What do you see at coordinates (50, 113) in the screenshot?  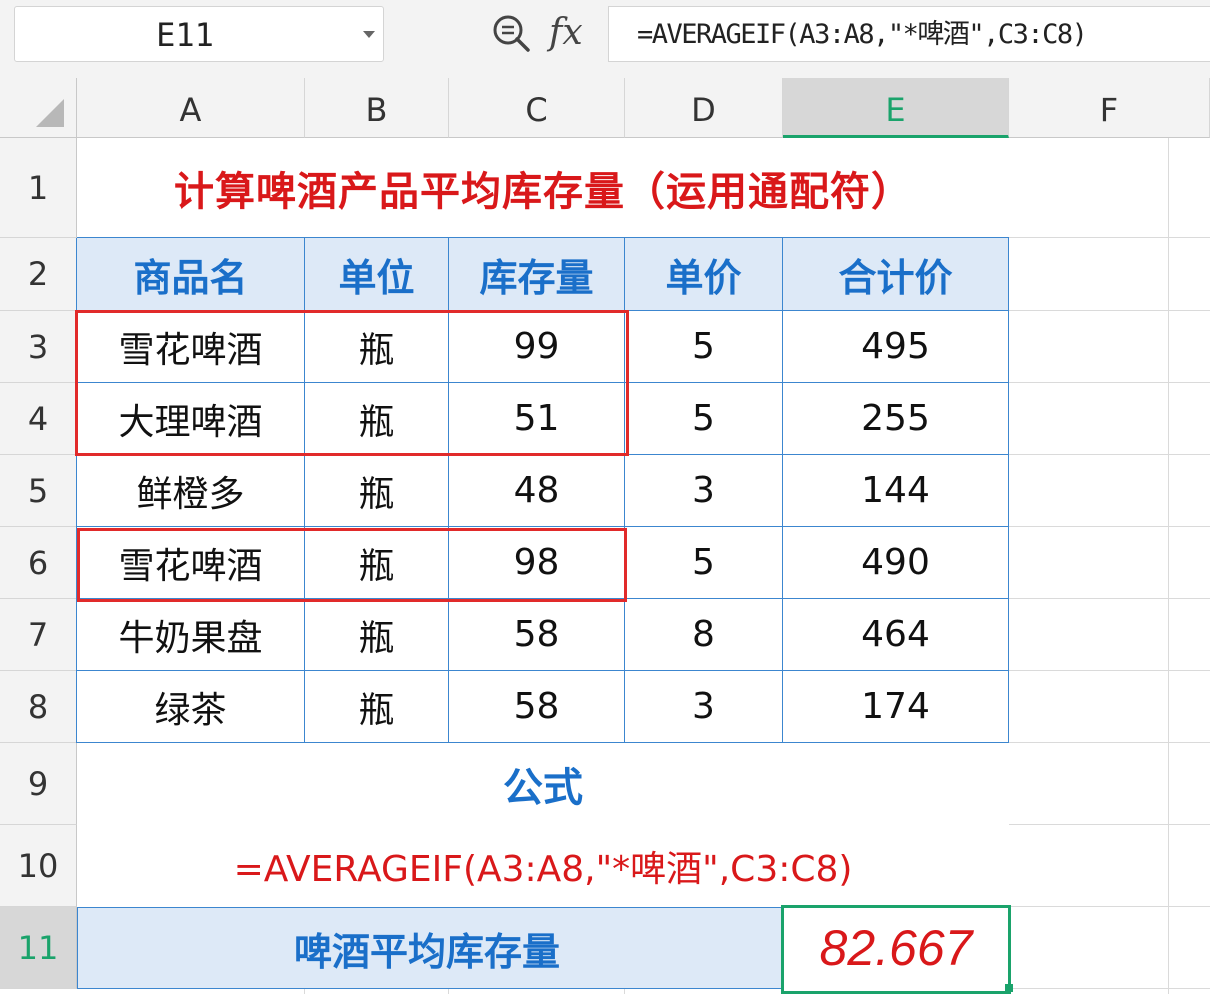 I see `select-all-icon` at bounding box center [50, 113].